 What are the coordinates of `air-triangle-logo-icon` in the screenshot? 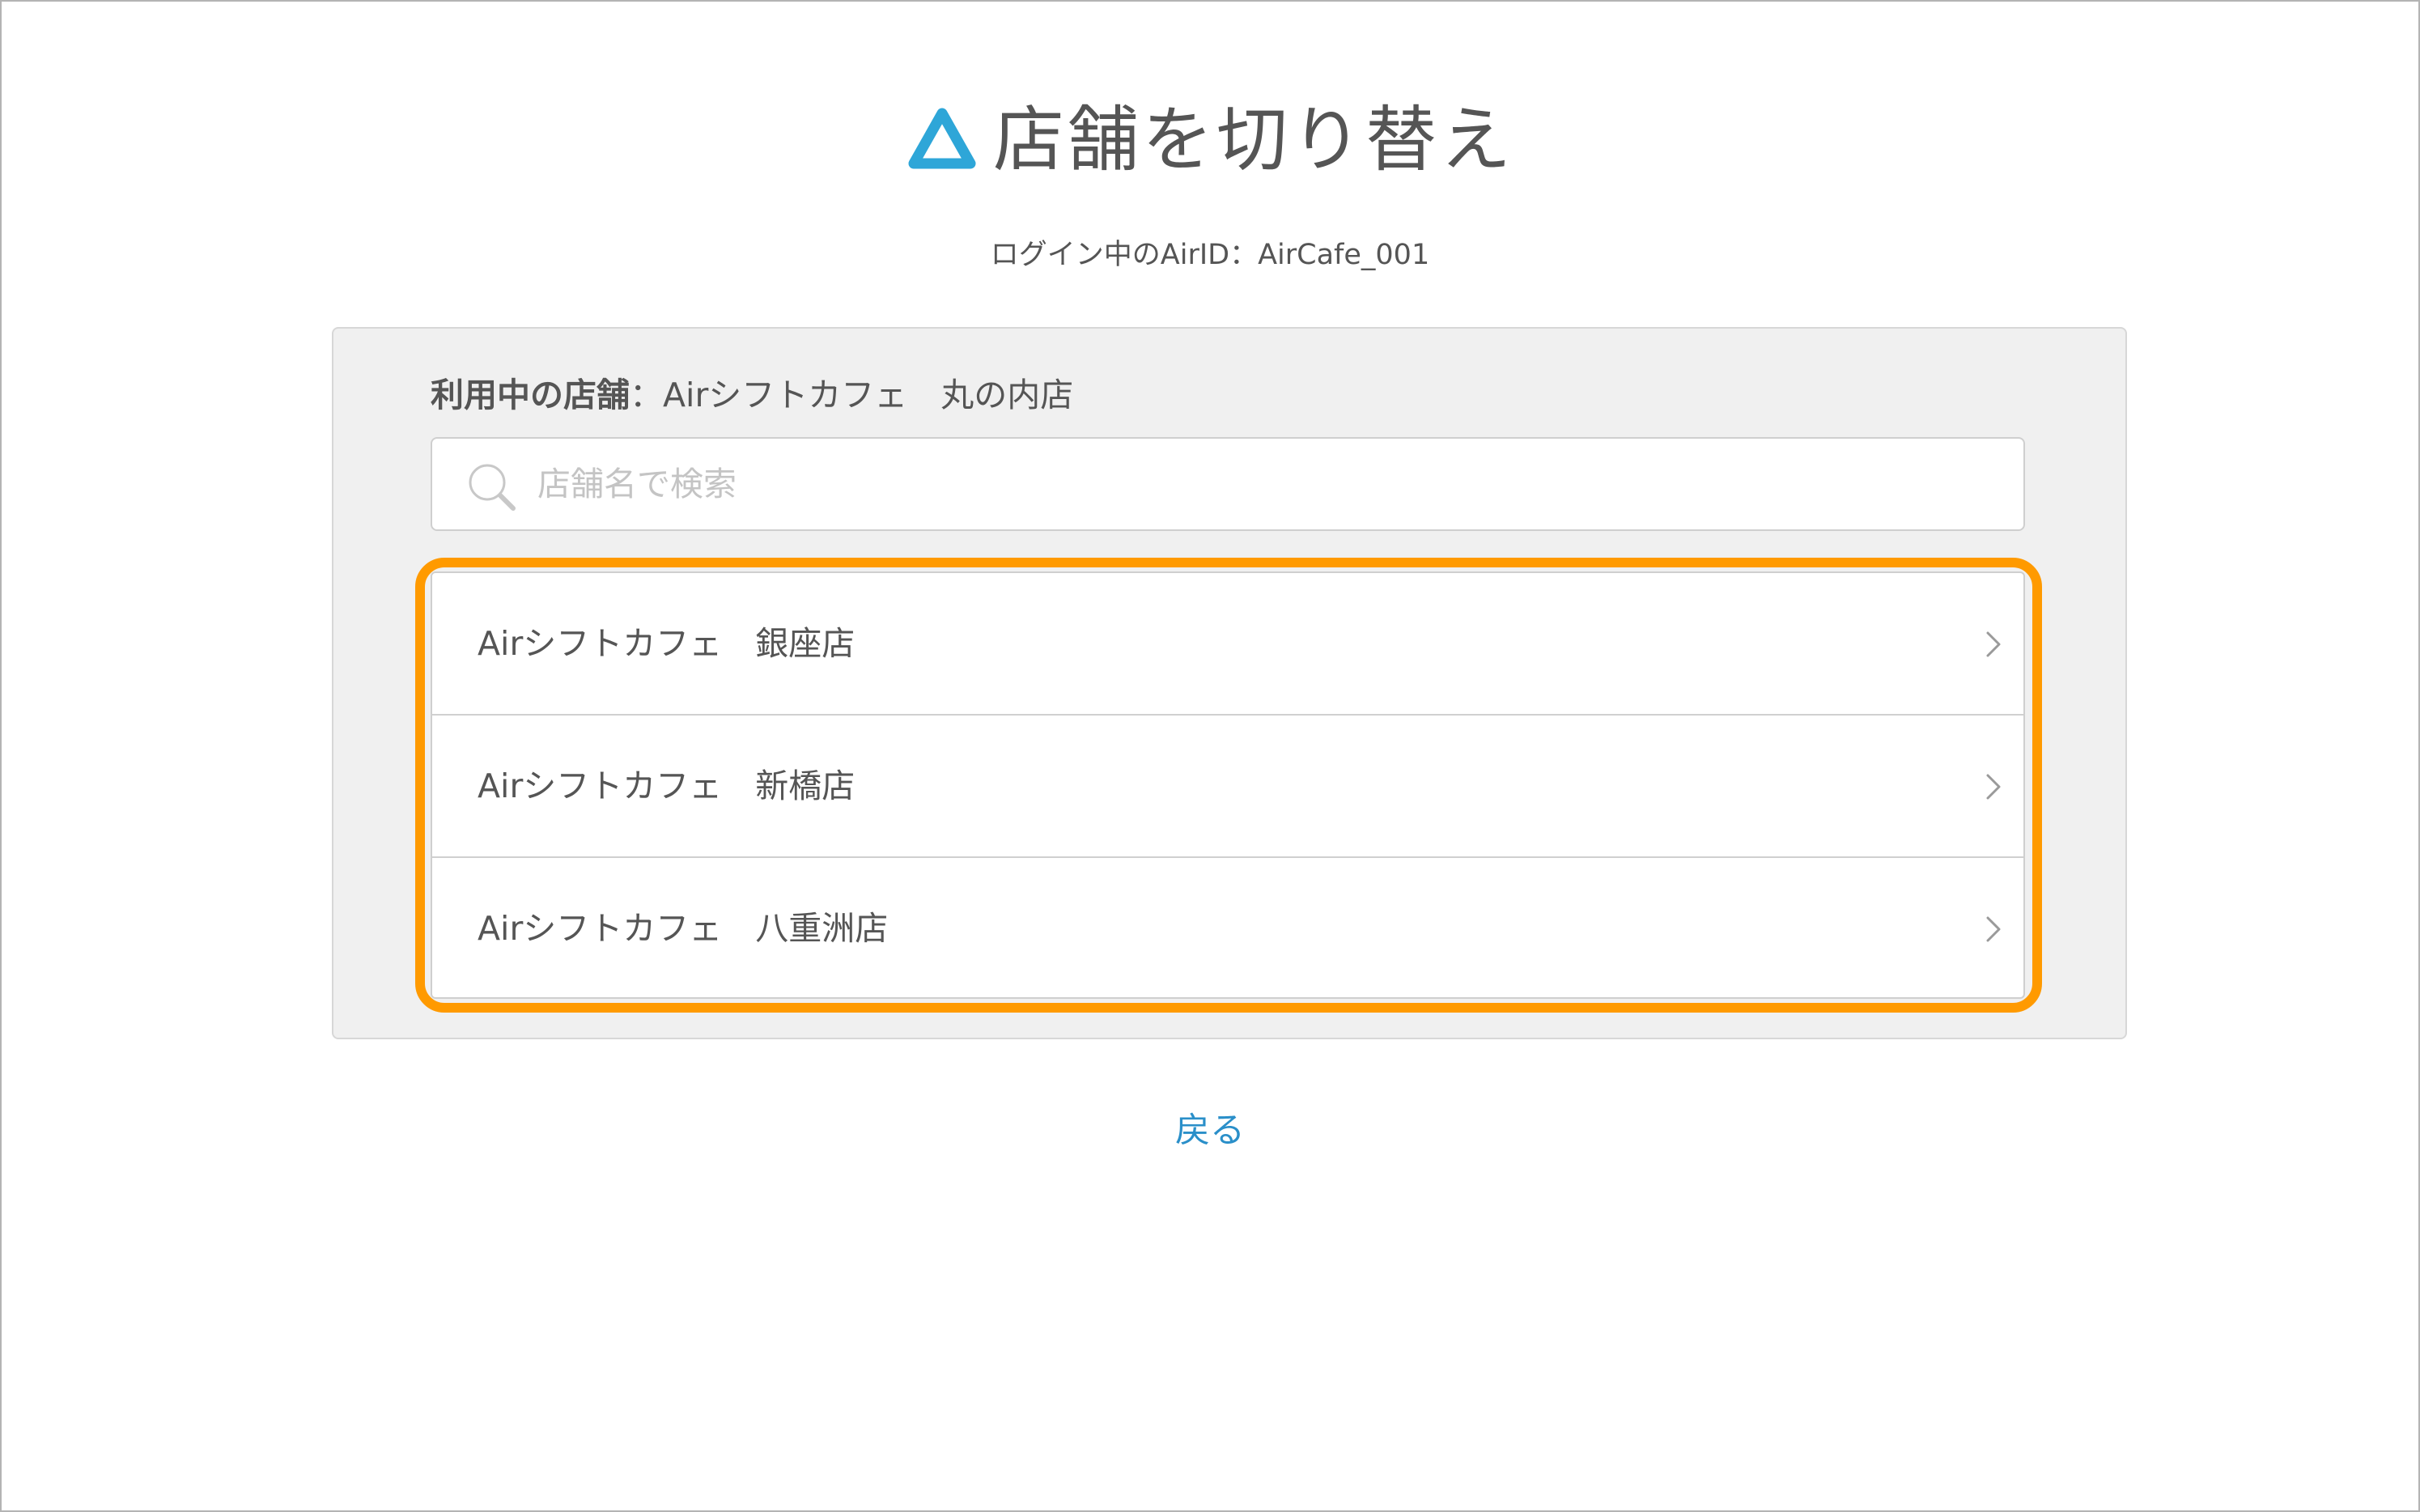 It's located at (942, 138).